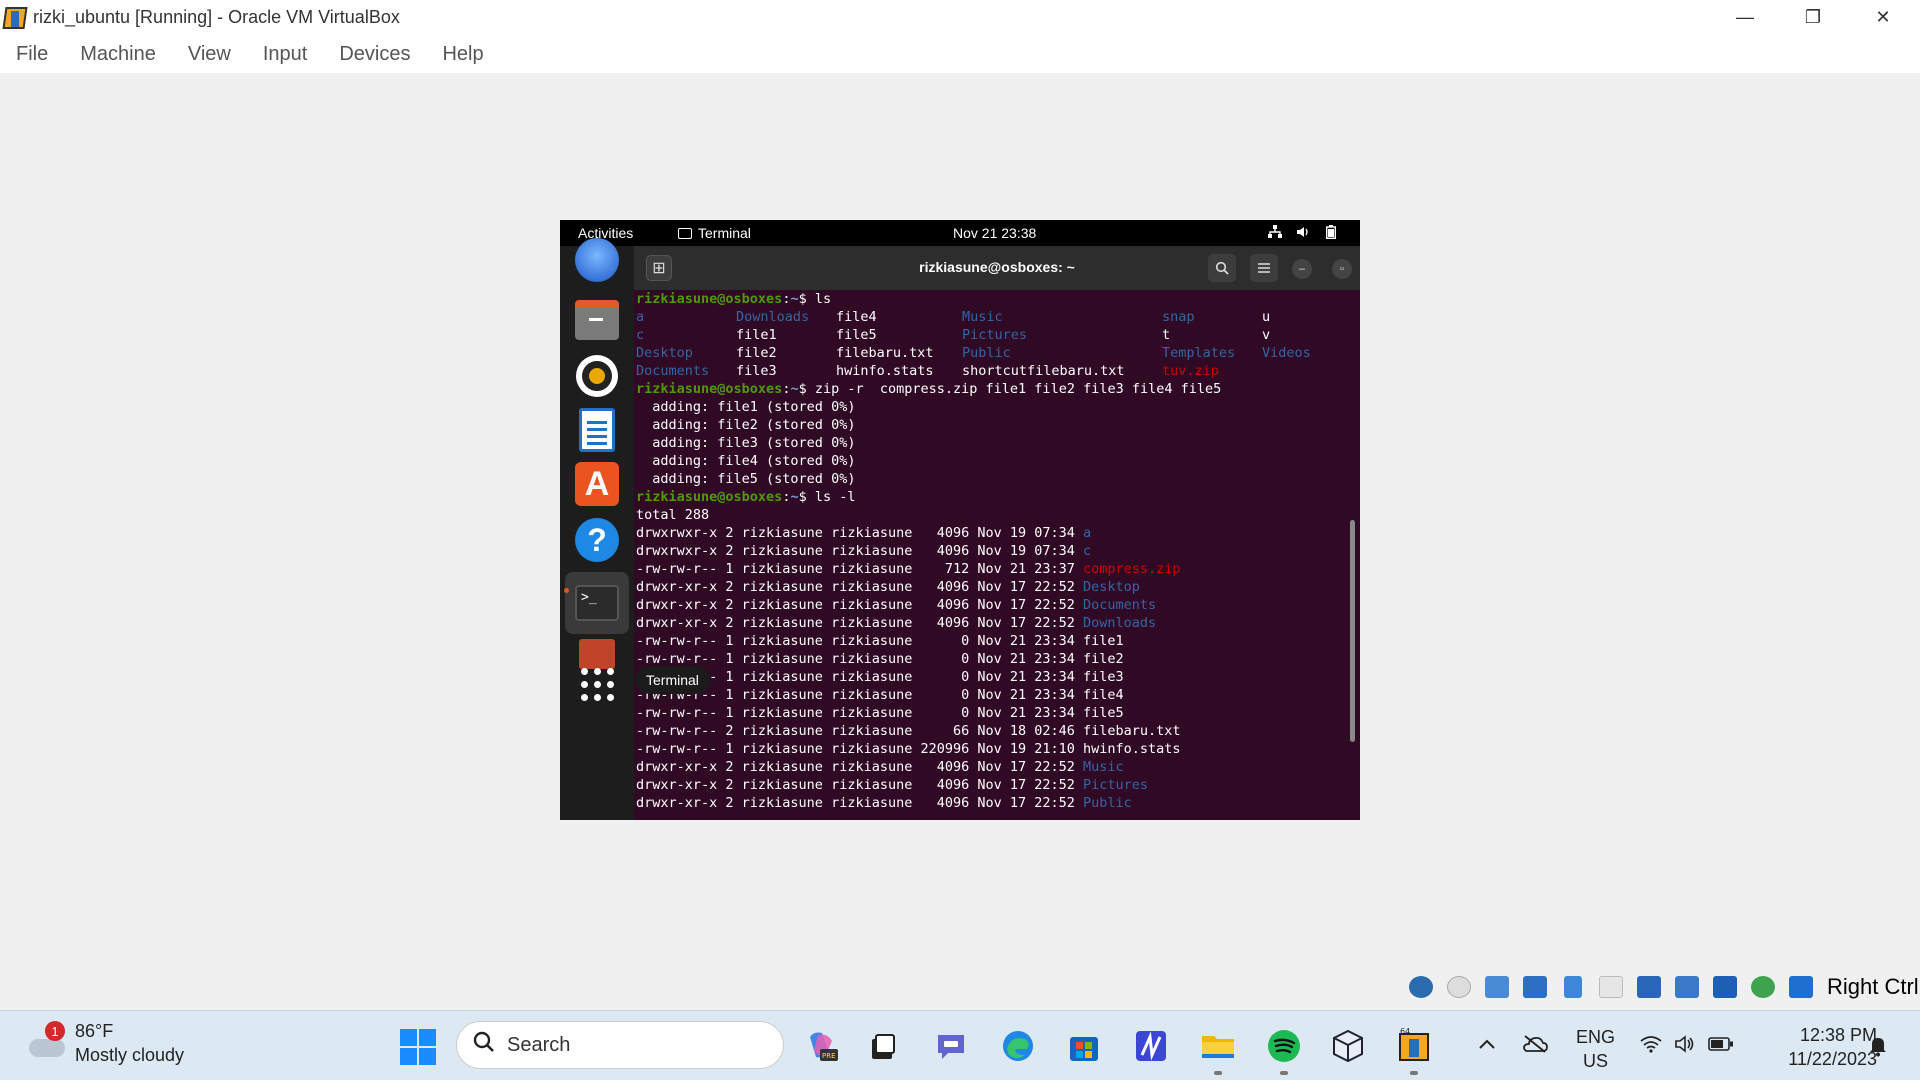 The width and height of the screenshot is (1920, 1080). Describe the element at coordinates (32, 54) in the screenshot. I see `menu-file: File` at that location.